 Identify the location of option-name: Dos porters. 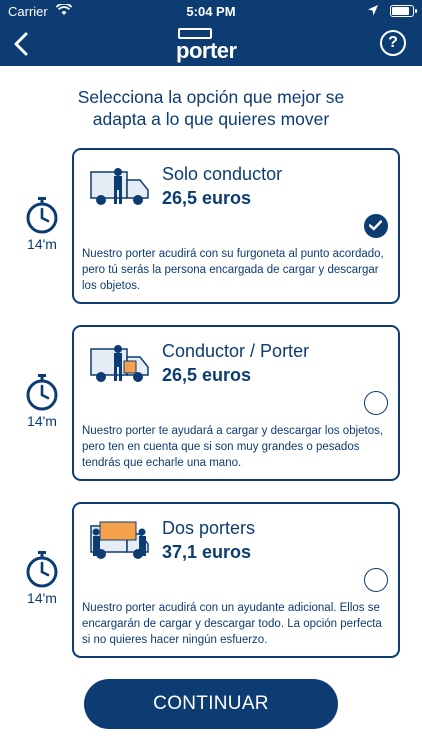
(209, 528).